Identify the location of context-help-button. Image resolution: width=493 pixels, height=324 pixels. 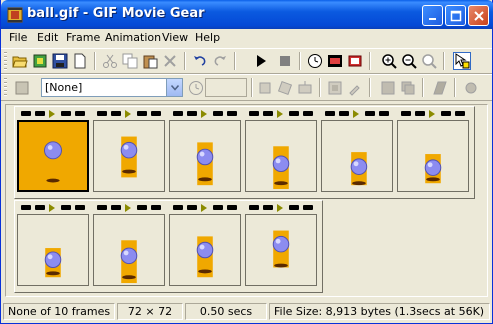
(462, 61).